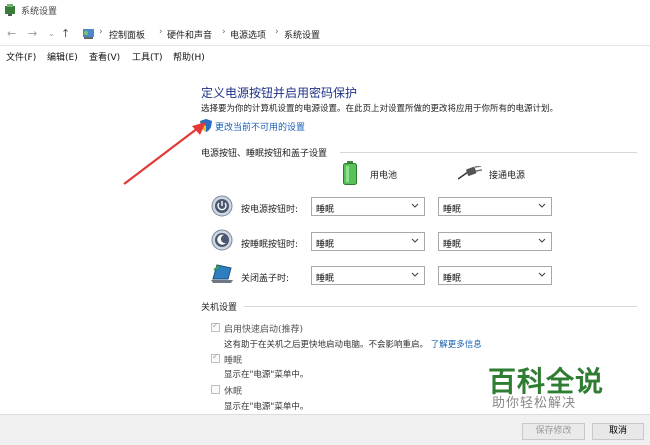  Describe the element at coordinates (32, 33) in the screenshot. I see `forward-icon: →` at that location.